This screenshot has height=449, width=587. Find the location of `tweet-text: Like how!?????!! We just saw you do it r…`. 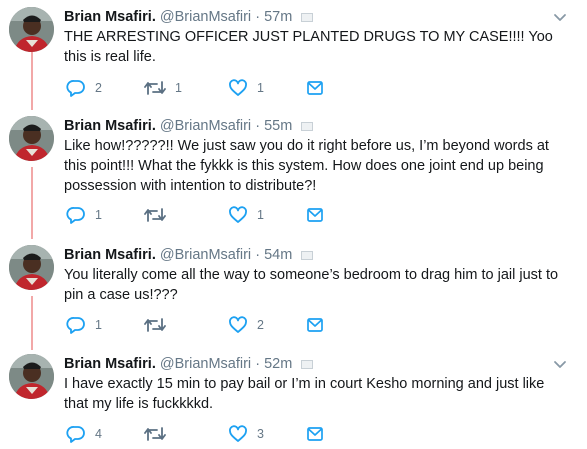

tweet-text: Like how!?????!! We just saw you do it r… is located at coordinates (306, 166).